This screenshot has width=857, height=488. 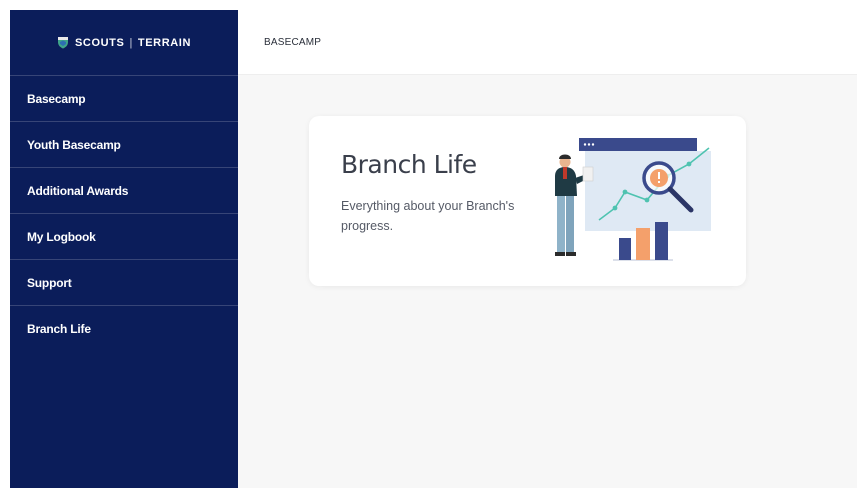 I want to click on sidebar-item-basecamp: Basecamp, so click(x=124, y=99).